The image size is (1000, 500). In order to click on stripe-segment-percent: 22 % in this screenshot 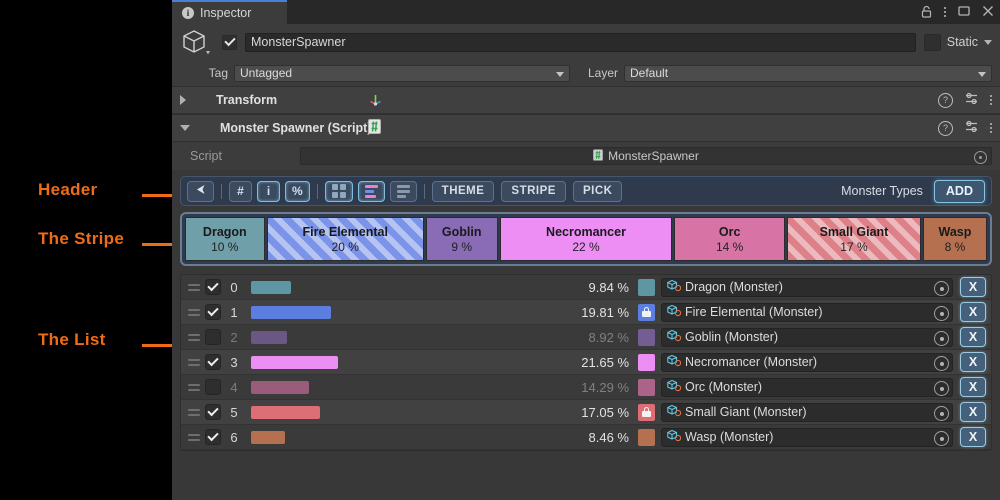, I will do `click(586, 246)`.